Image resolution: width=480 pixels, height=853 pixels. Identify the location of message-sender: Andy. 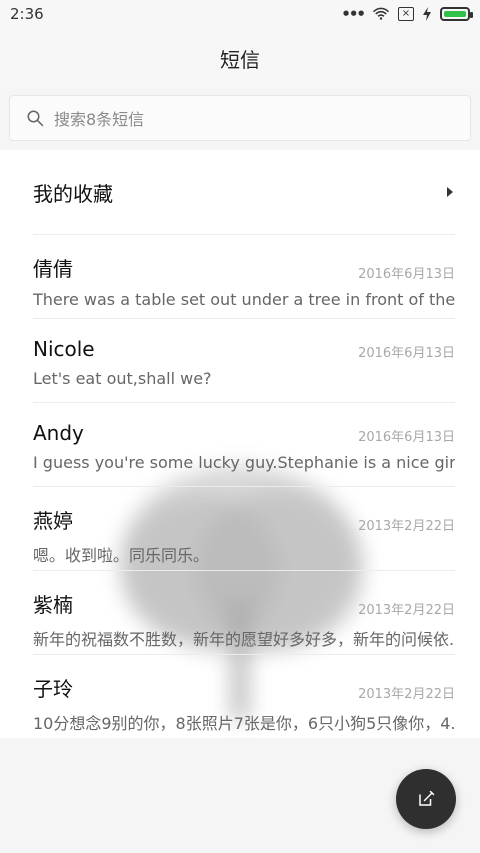
(58, 433).